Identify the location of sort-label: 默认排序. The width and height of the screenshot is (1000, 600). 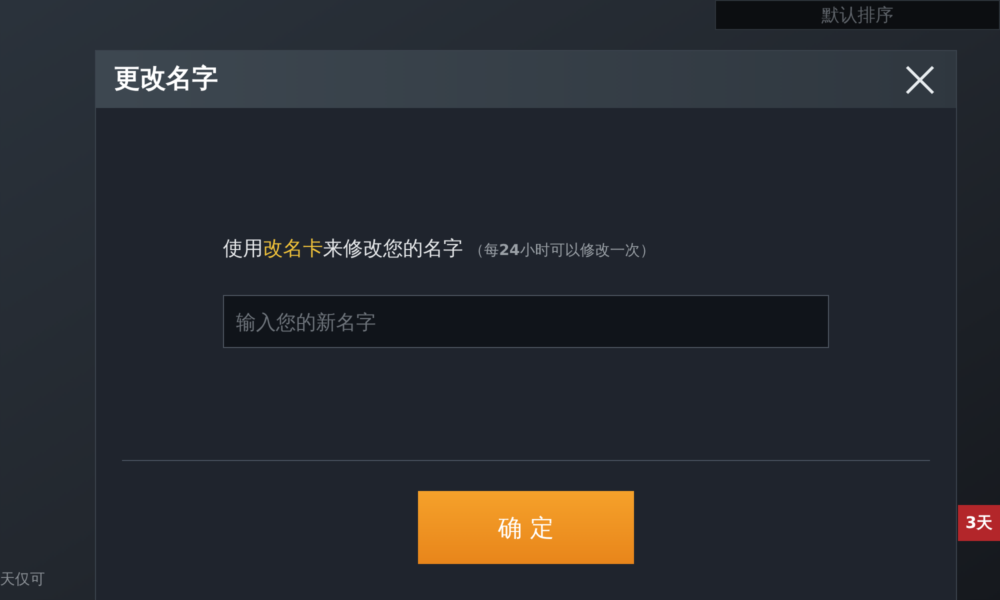
(858, 16).